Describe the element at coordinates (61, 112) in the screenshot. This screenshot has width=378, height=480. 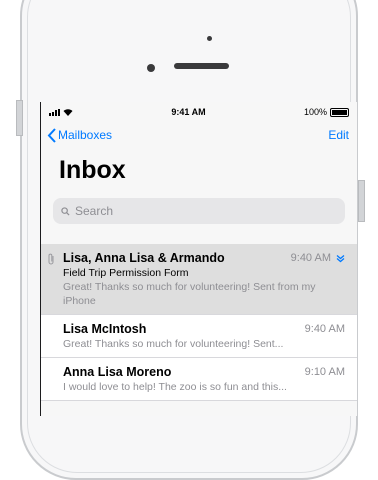
I see `status-left` at that location.